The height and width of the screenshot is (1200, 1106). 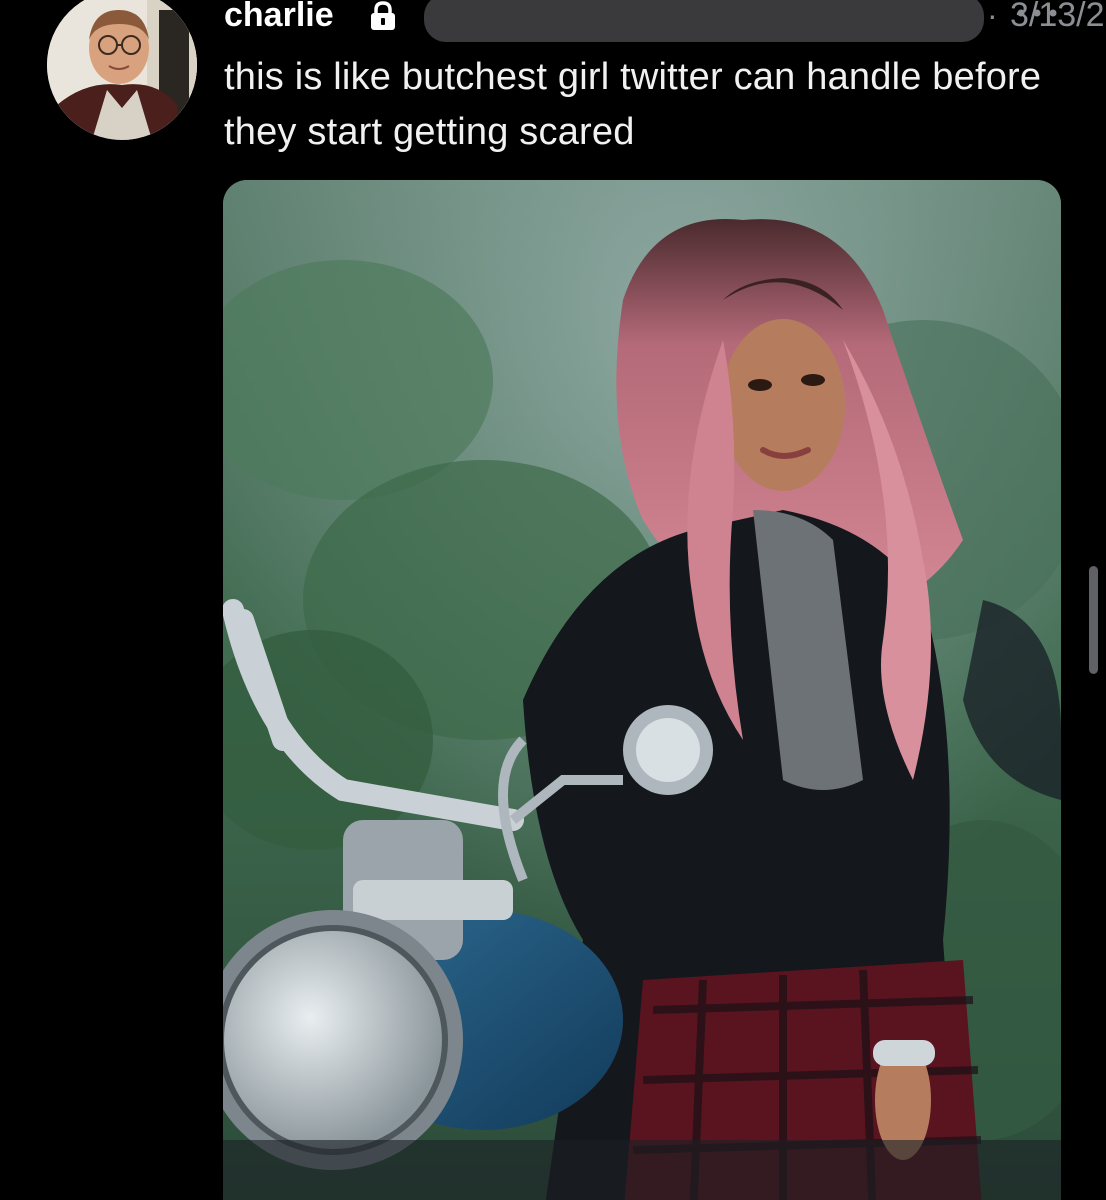 I want to click on tweet-timestamp: 3/13/22, so click(x=1058, y=19).